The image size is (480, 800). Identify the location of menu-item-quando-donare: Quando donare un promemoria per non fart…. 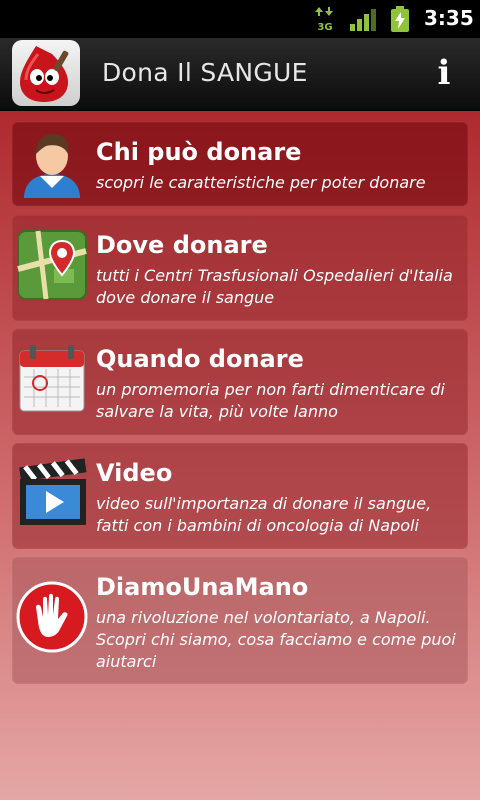
(240, 382).